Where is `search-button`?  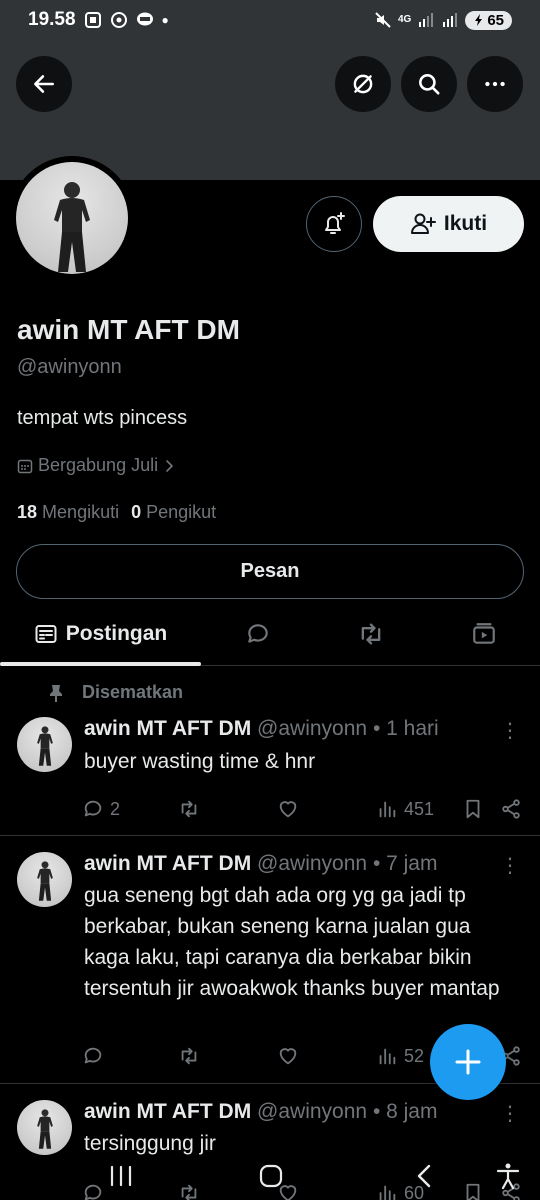 search-button is located at coordinates (429, 84).